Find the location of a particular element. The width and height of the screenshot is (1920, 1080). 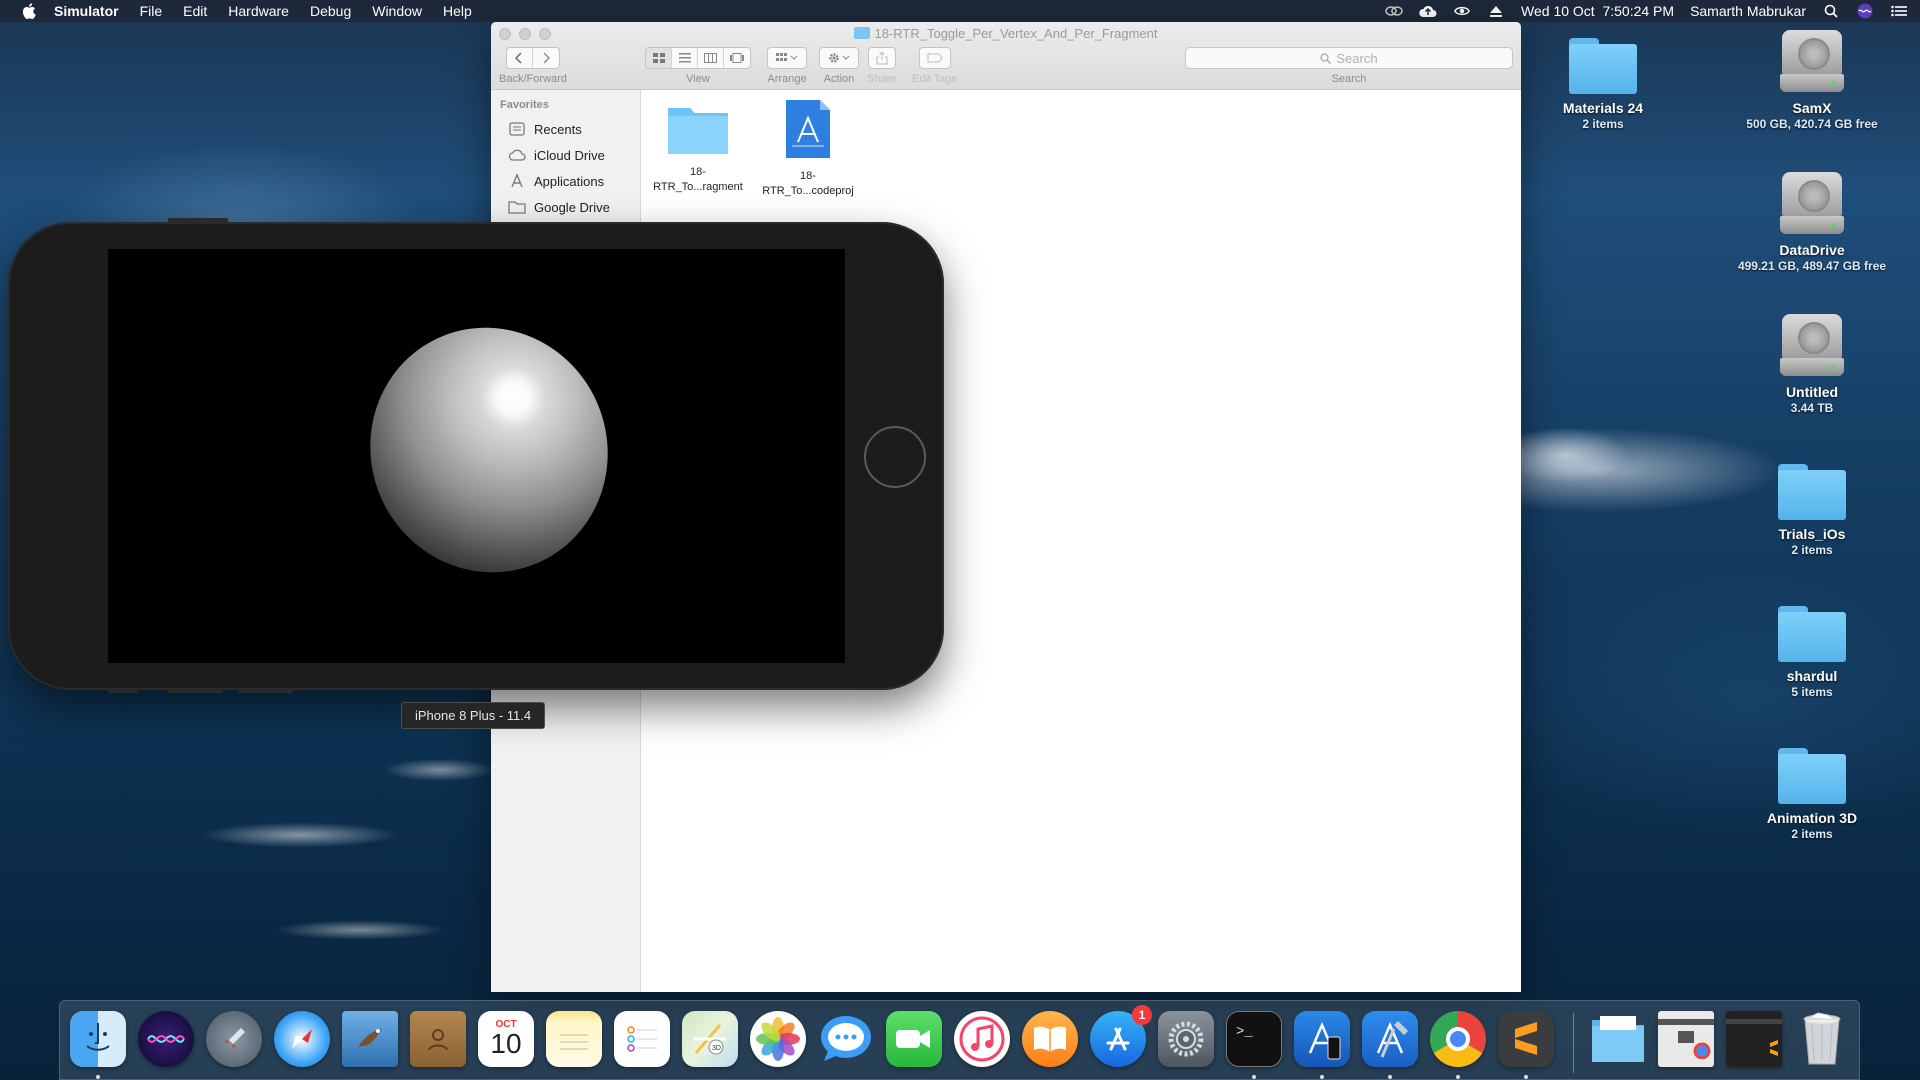

app-store-badge: 1 is located at coordinates (1142, 1015).